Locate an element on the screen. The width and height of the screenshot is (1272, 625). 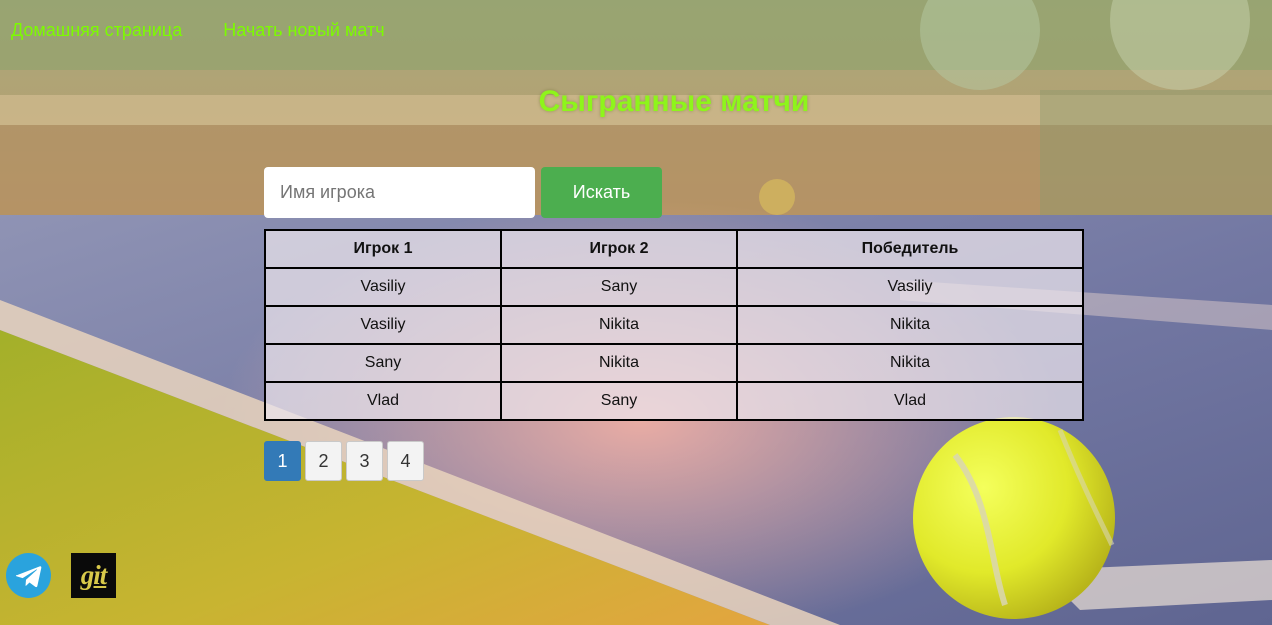
cell-player-1: Sany is located at coordinates (383, 363).